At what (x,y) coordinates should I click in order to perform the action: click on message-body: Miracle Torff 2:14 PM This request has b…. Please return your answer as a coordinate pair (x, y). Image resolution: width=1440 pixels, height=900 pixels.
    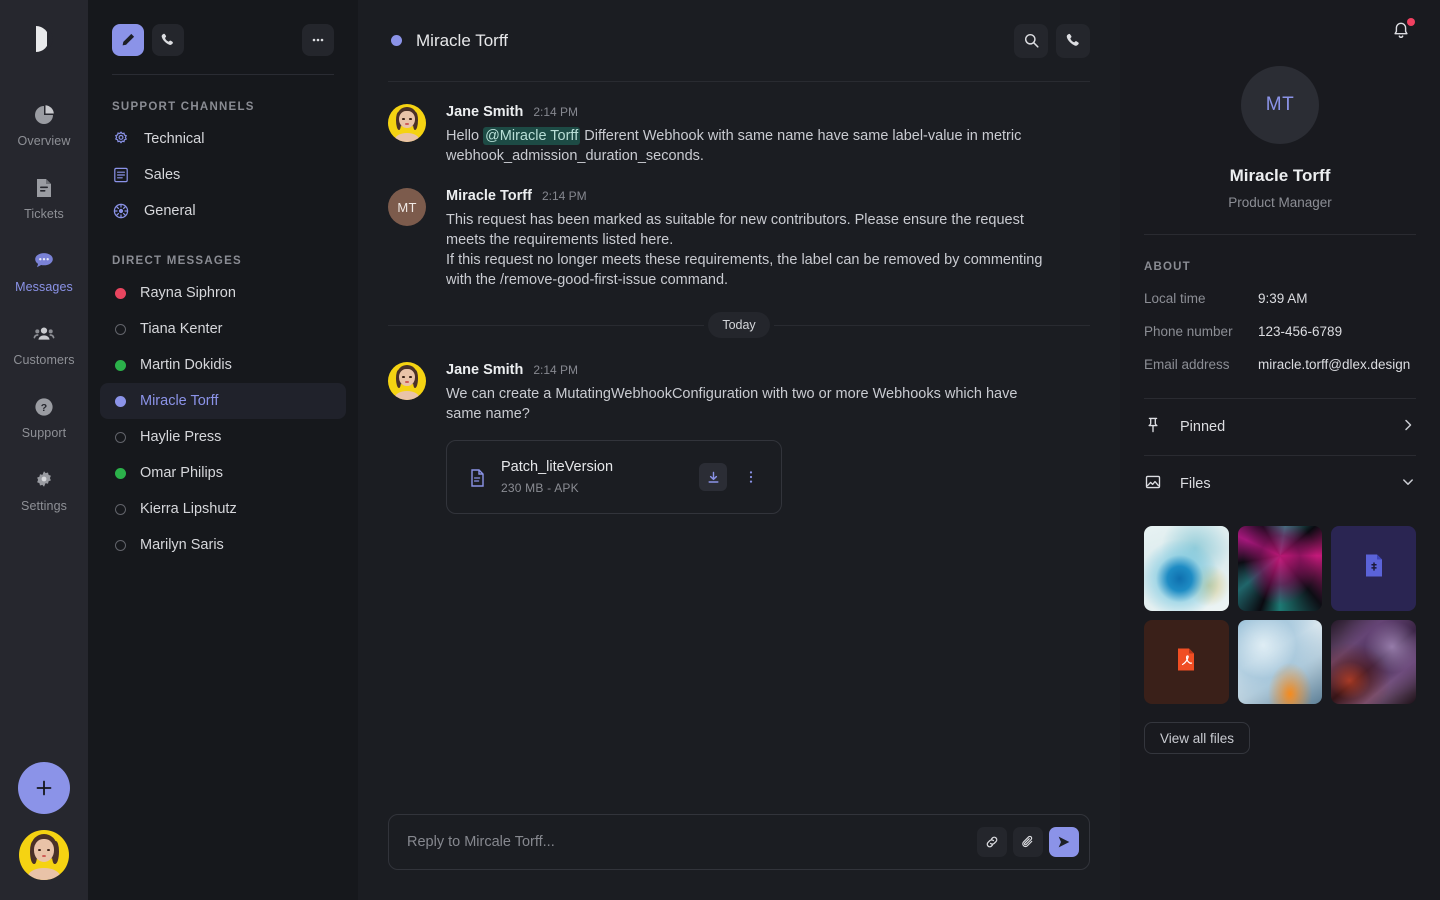
    Looking at the image, I should click on (768, 239).